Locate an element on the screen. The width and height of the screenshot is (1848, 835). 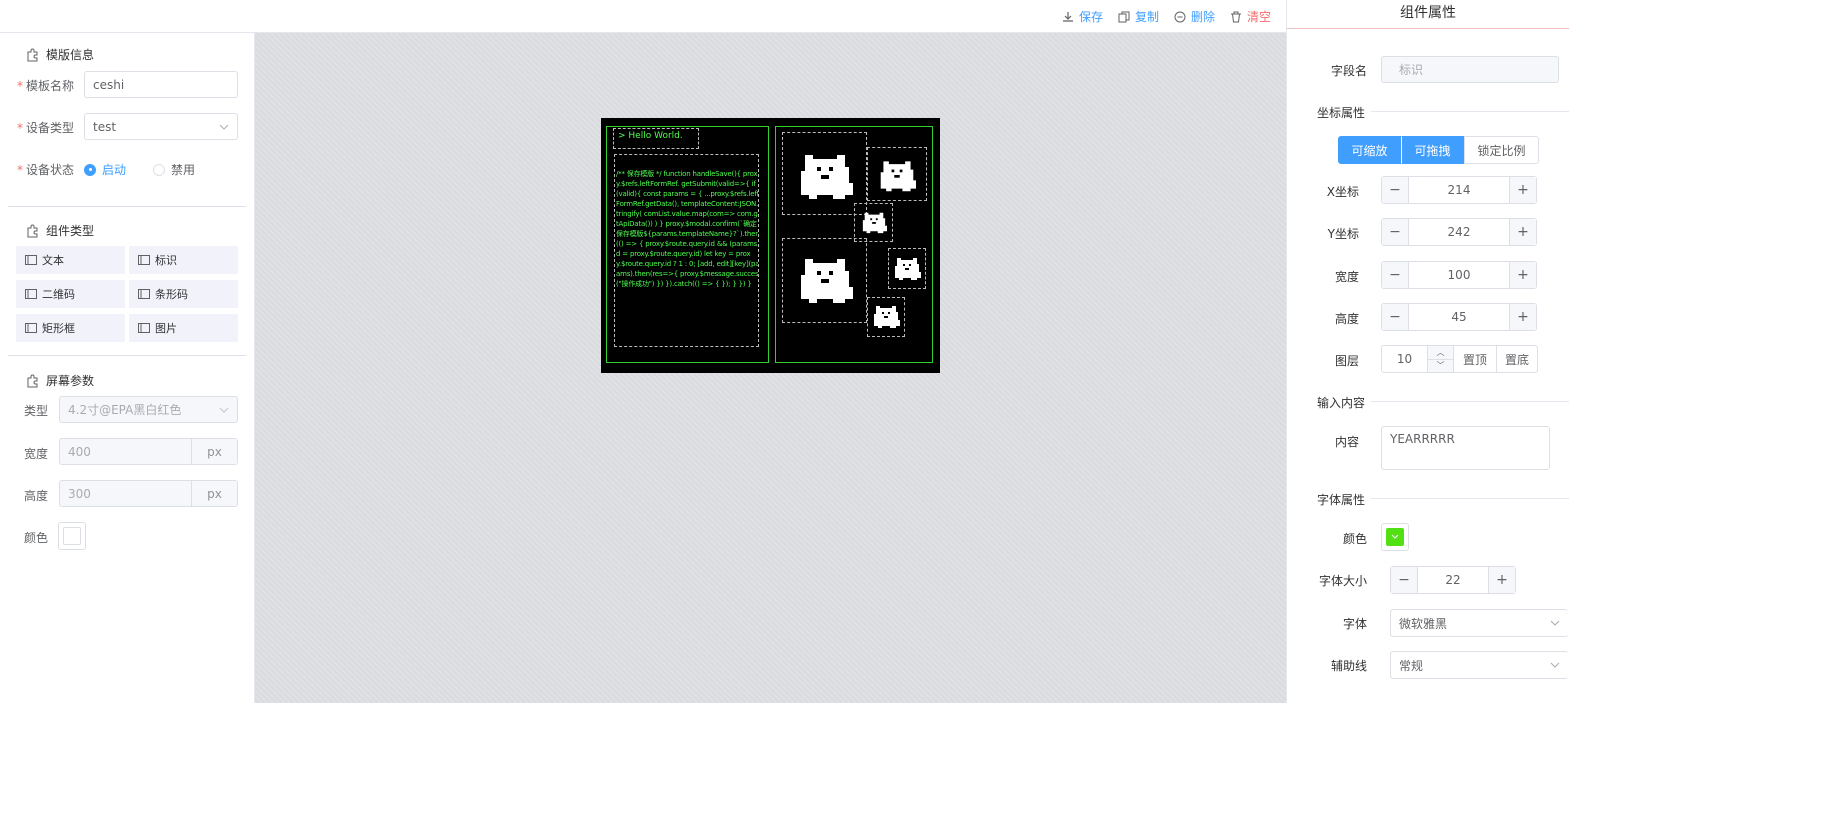
chevron-down-icon: ﹀ is located at coordinates (1440, 366).